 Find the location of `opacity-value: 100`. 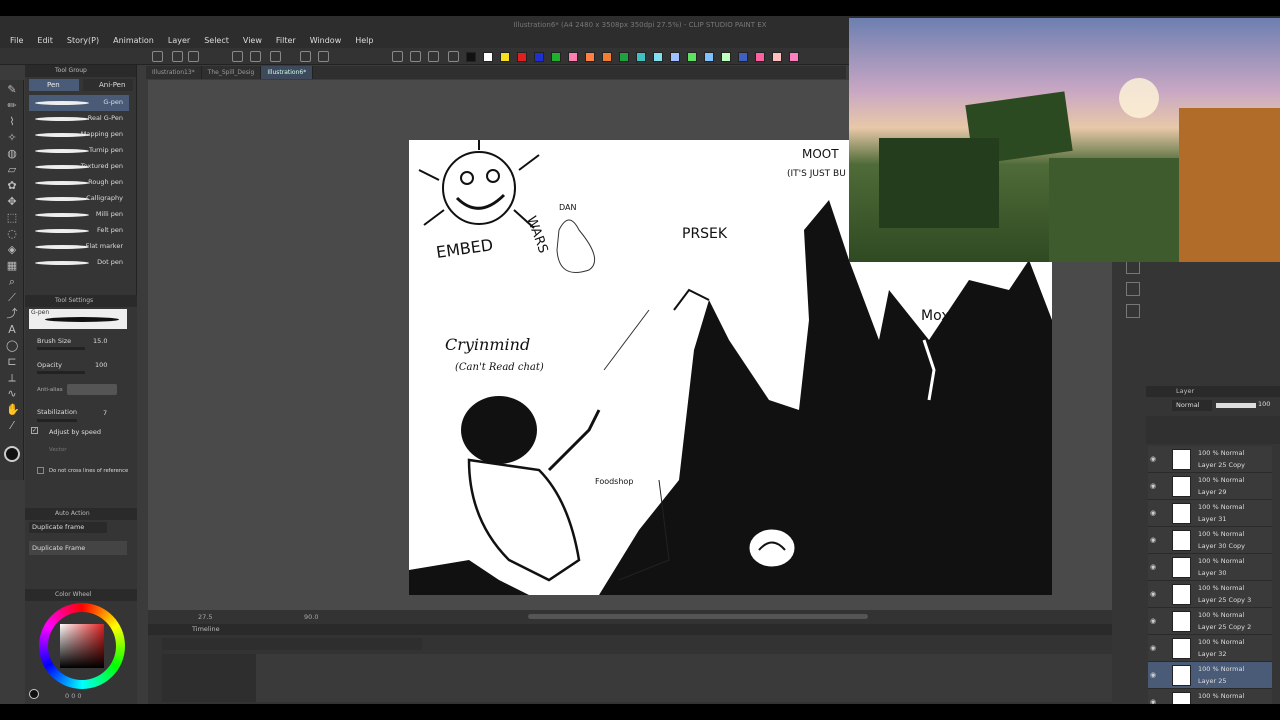

opacity-value: 100 is located at coordinates (101, 365).